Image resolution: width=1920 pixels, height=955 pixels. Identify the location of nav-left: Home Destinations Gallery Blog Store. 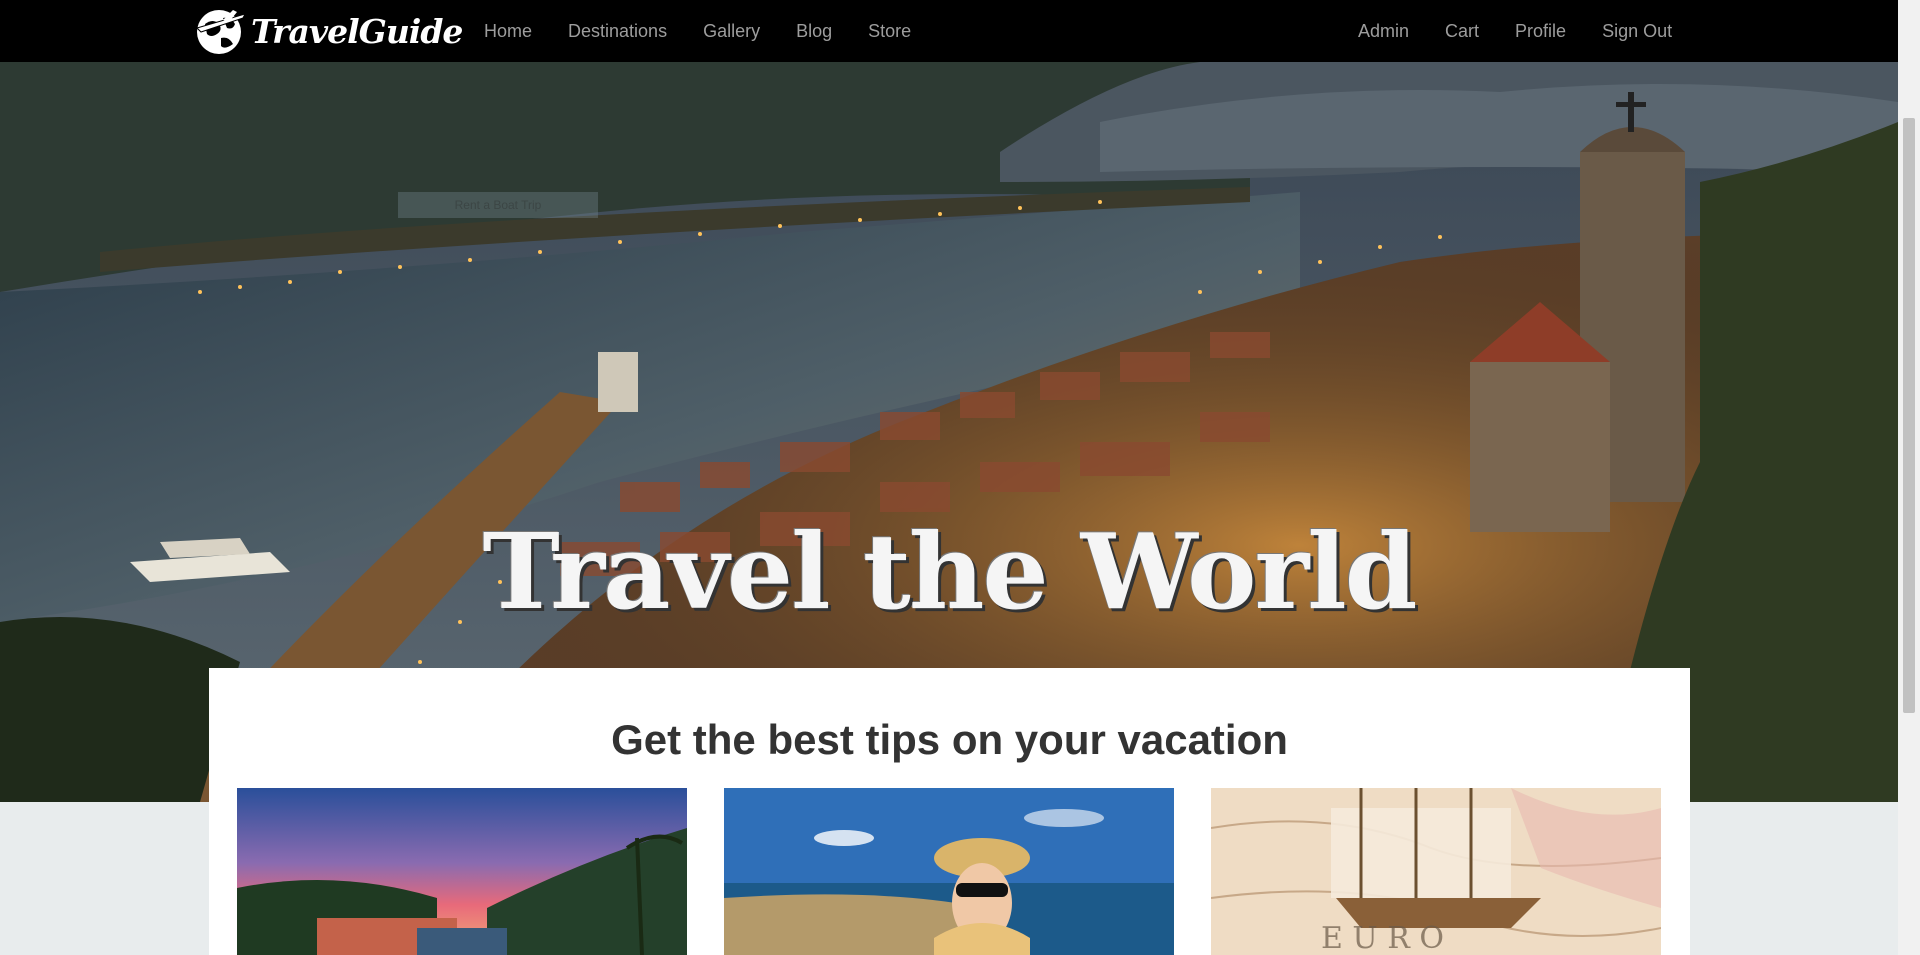
(697, 31).